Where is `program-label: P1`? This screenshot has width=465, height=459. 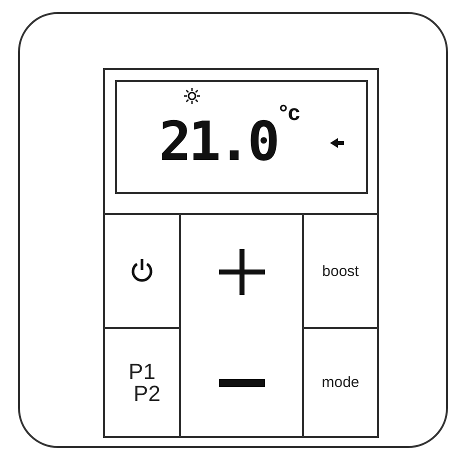
program-label: P1 is located at coordinates (142, 371).